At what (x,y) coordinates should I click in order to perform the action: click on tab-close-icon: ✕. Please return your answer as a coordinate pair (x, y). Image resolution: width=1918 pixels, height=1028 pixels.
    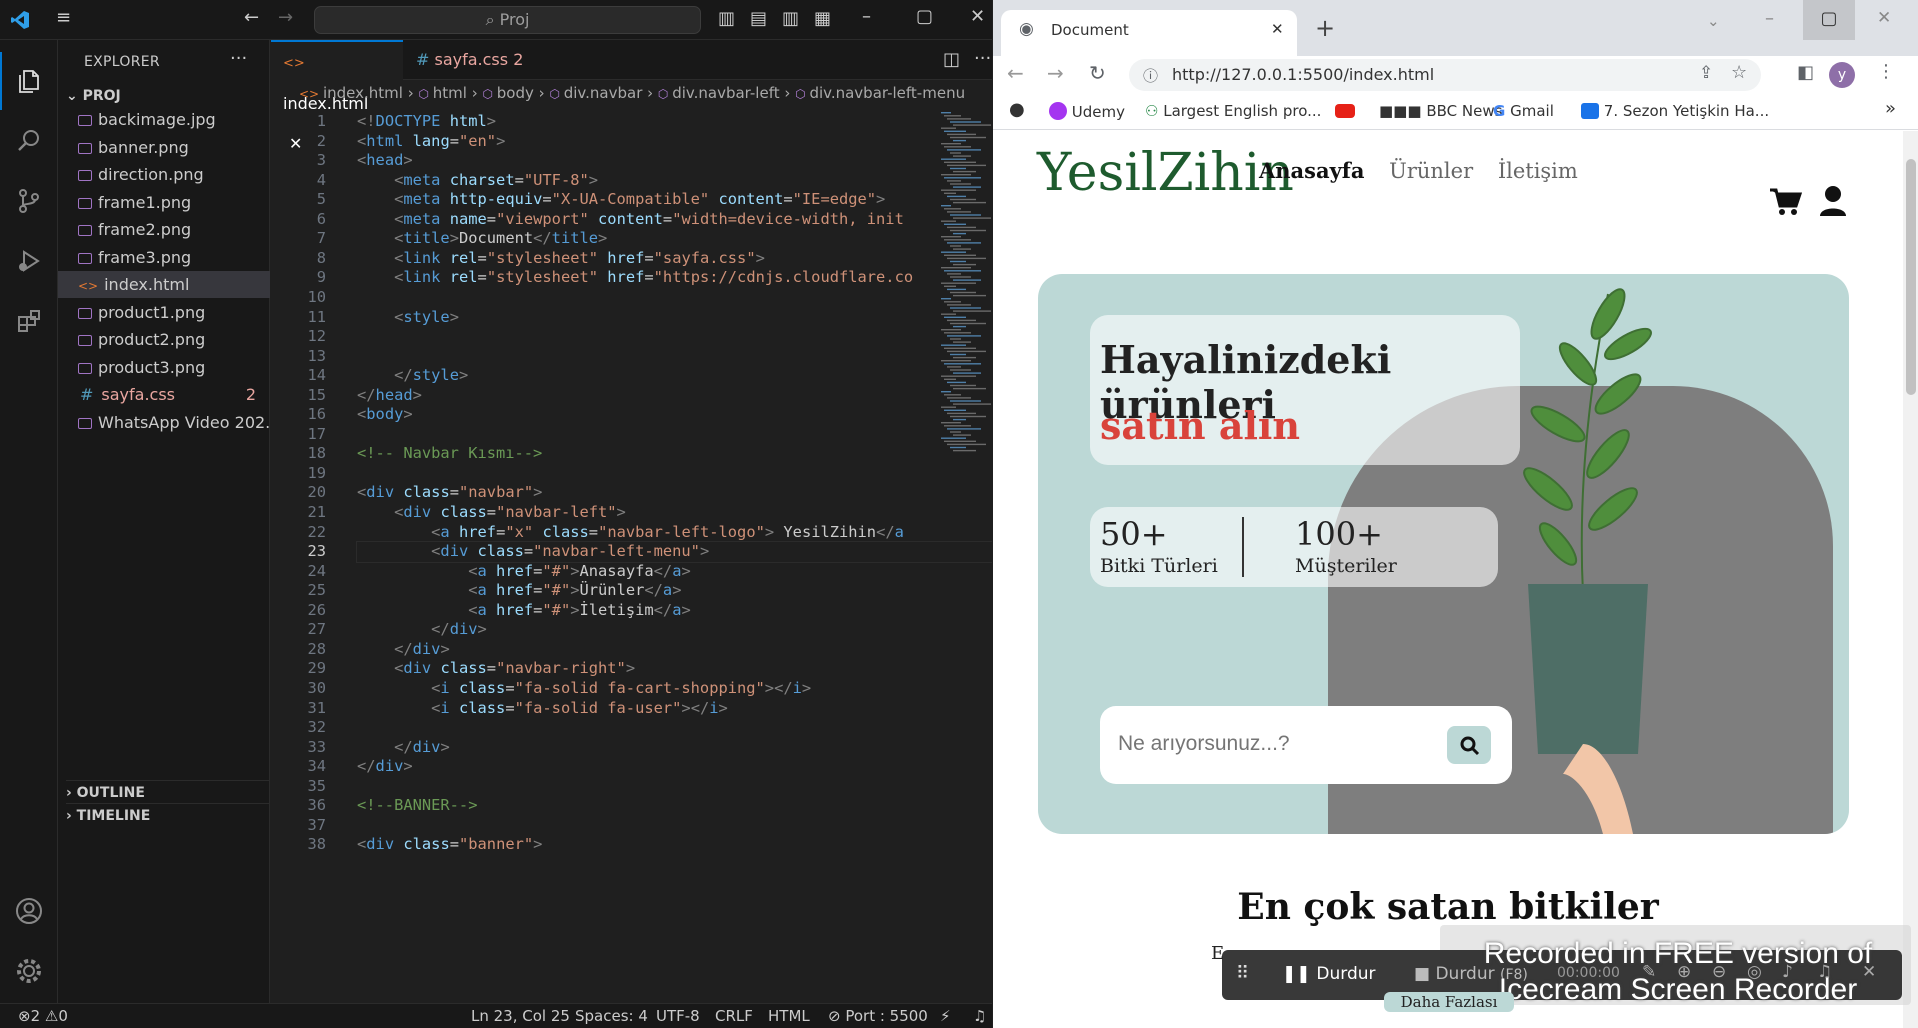
    Looking at the image, I should click on (1277, 29).